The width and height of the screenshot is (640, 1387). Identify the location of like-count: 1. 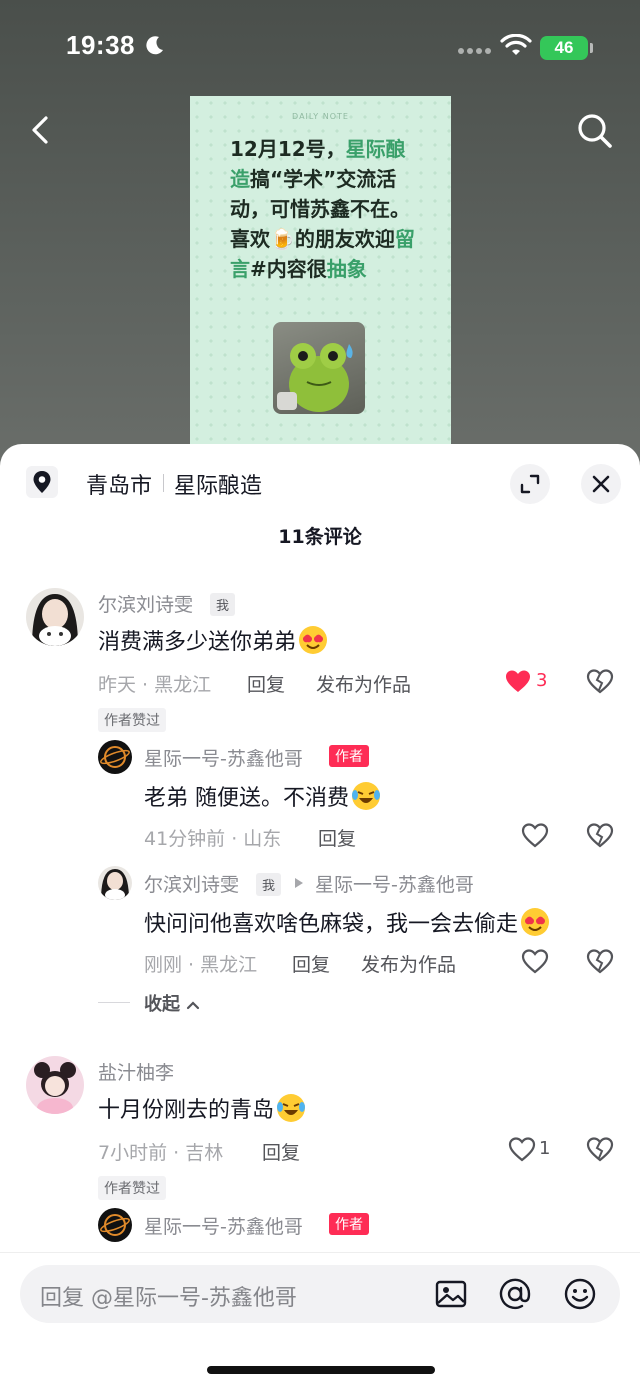
(545, 1148).